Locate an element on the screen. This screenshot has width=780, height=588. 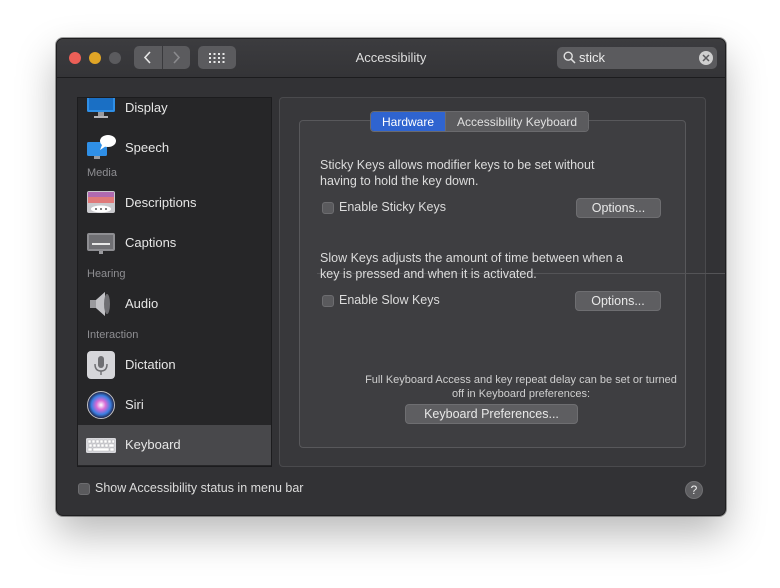
search-field: stick is located at coordinates (637, 58).